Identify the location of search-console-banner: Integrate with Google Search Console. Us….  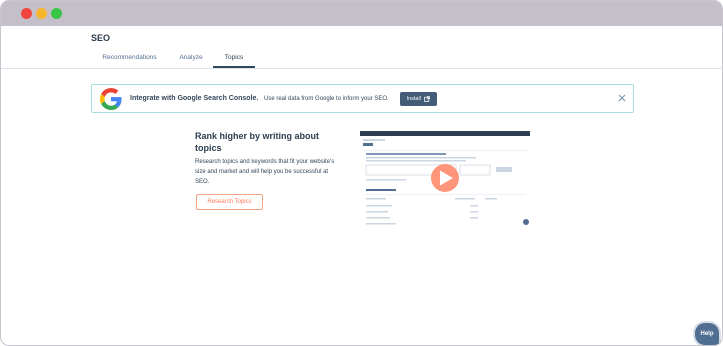
(362, 98).